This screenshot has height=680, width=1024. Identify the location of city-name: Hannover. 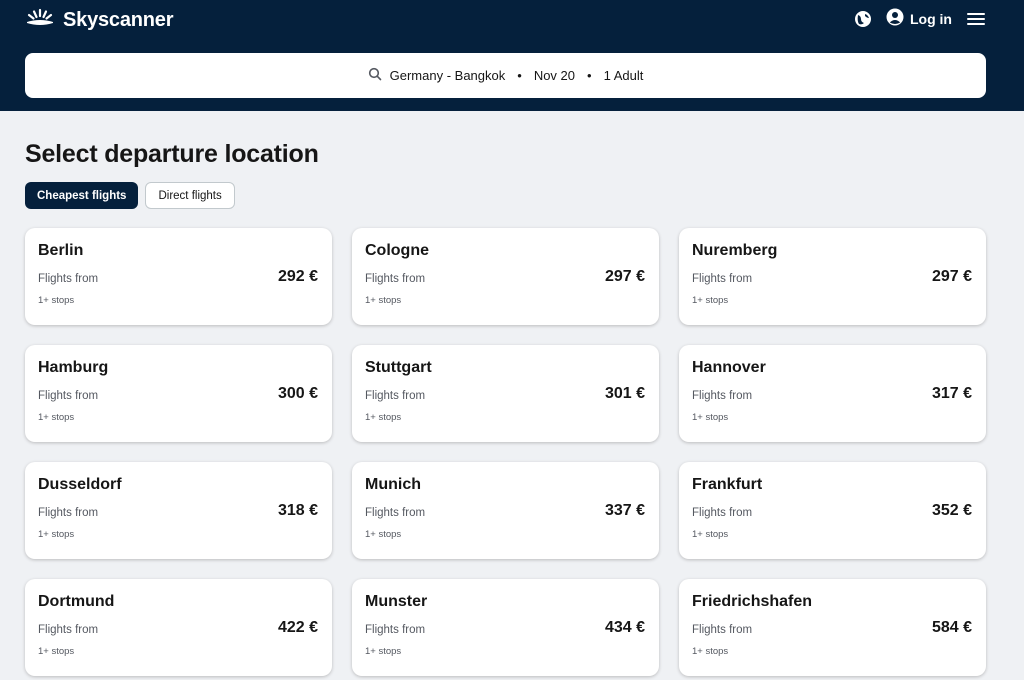
(729, 367).